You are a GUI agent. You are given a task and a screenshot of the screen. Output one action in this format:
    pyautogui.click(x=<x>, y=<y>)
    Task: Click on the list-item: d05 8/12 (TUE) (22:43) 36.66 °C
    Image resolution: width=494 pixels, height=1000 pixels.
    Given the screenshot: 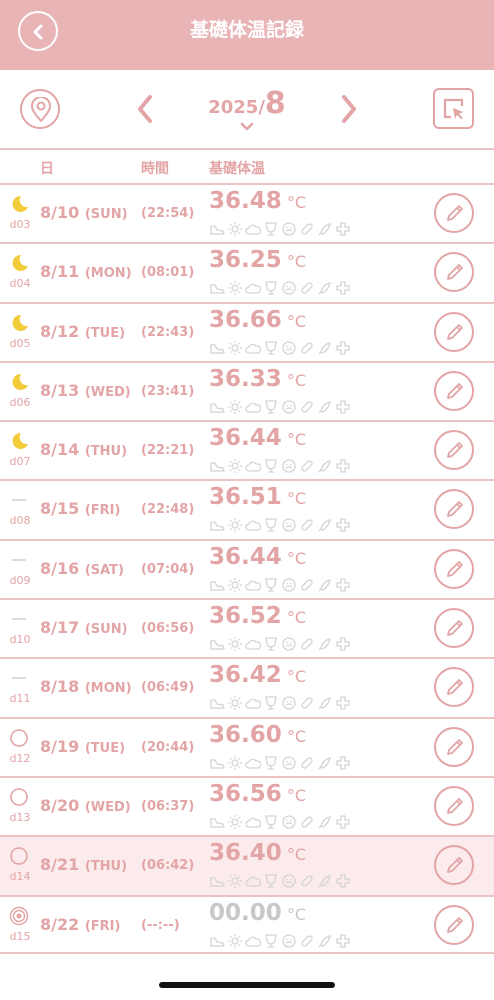 What is the action you would take?
    pyautogui.click(x=247, y=331)
    